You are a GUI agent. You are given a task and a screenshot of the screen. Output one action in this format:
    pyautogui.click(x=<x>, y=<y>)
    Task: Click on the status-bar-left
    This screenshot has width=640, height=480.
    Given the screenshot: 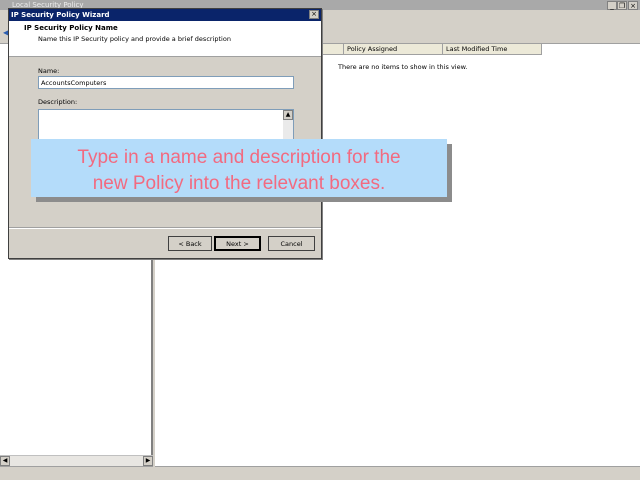 What is the action you would take?
    pyautogui.click(x=76, y=473)
    